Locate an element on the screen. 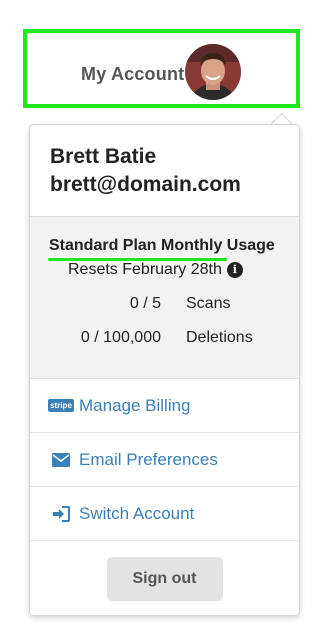 The height and width of the screenshot is (632, 326). stat-row-deletions: 0 / 100,000 Deletions is located at coordinates (164, 338).